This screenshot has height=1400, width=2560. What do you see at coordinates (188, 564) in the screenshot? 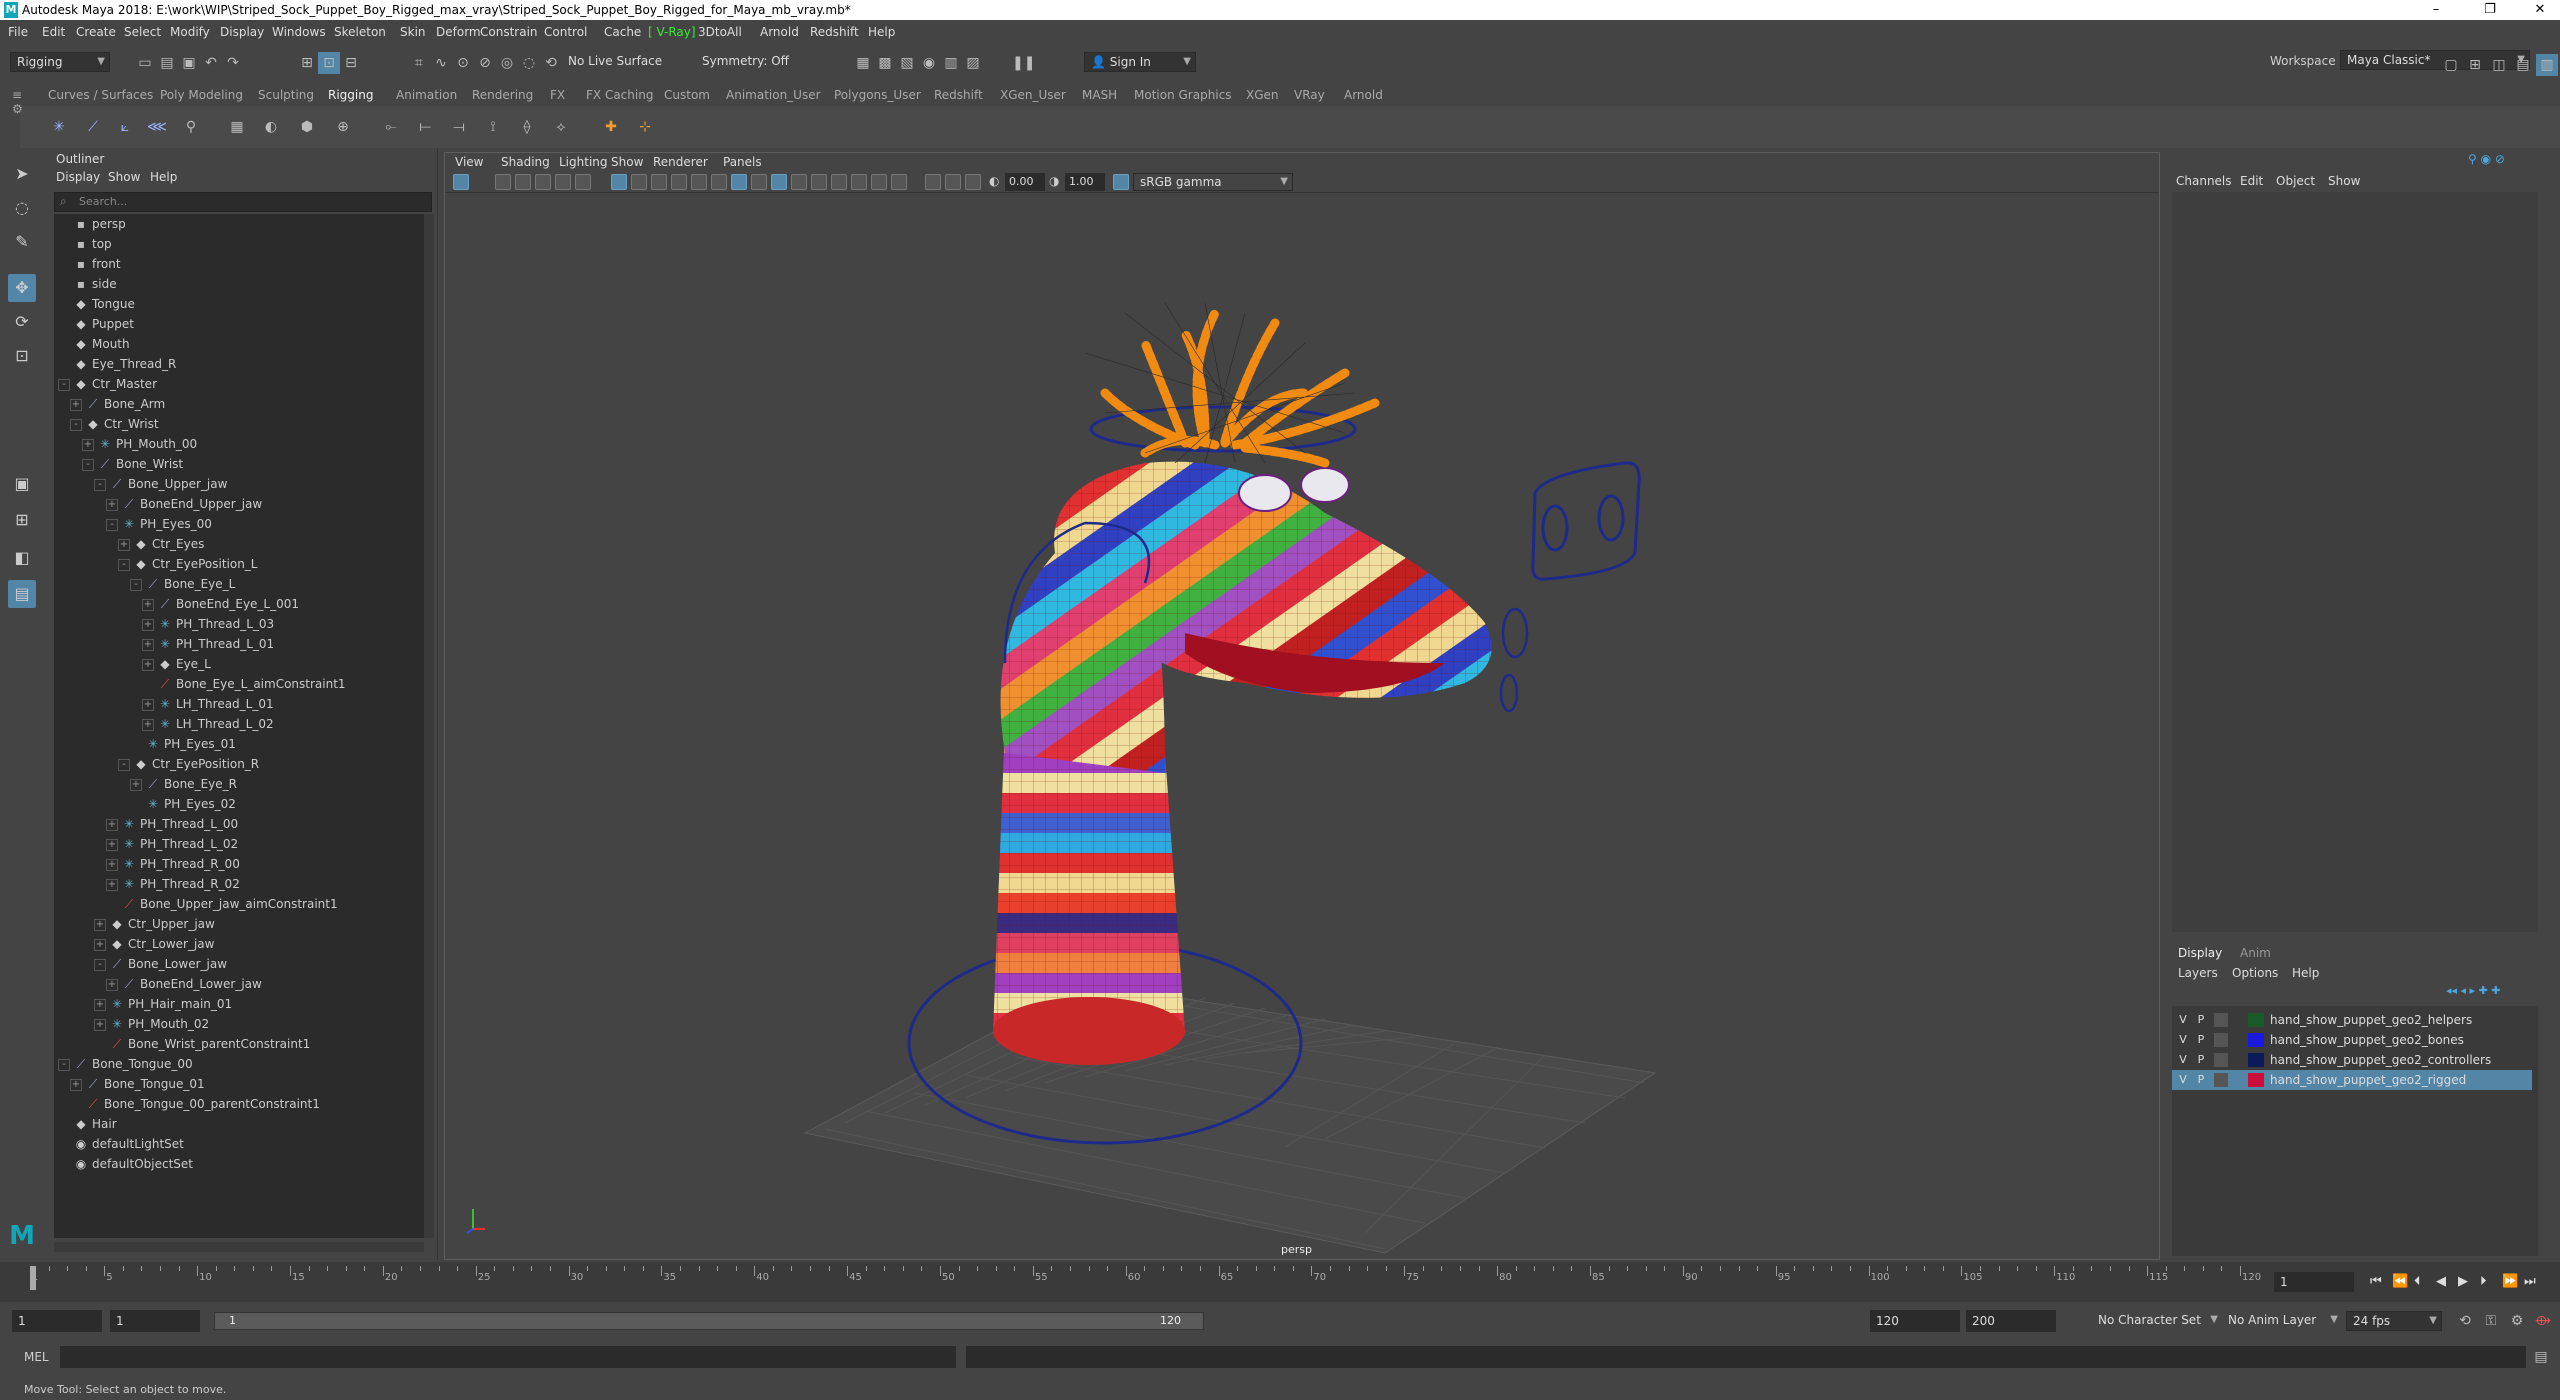
I see `outliner-item: - ◆ Ctr_EyePosition_L` at bounding box center [188, 564].